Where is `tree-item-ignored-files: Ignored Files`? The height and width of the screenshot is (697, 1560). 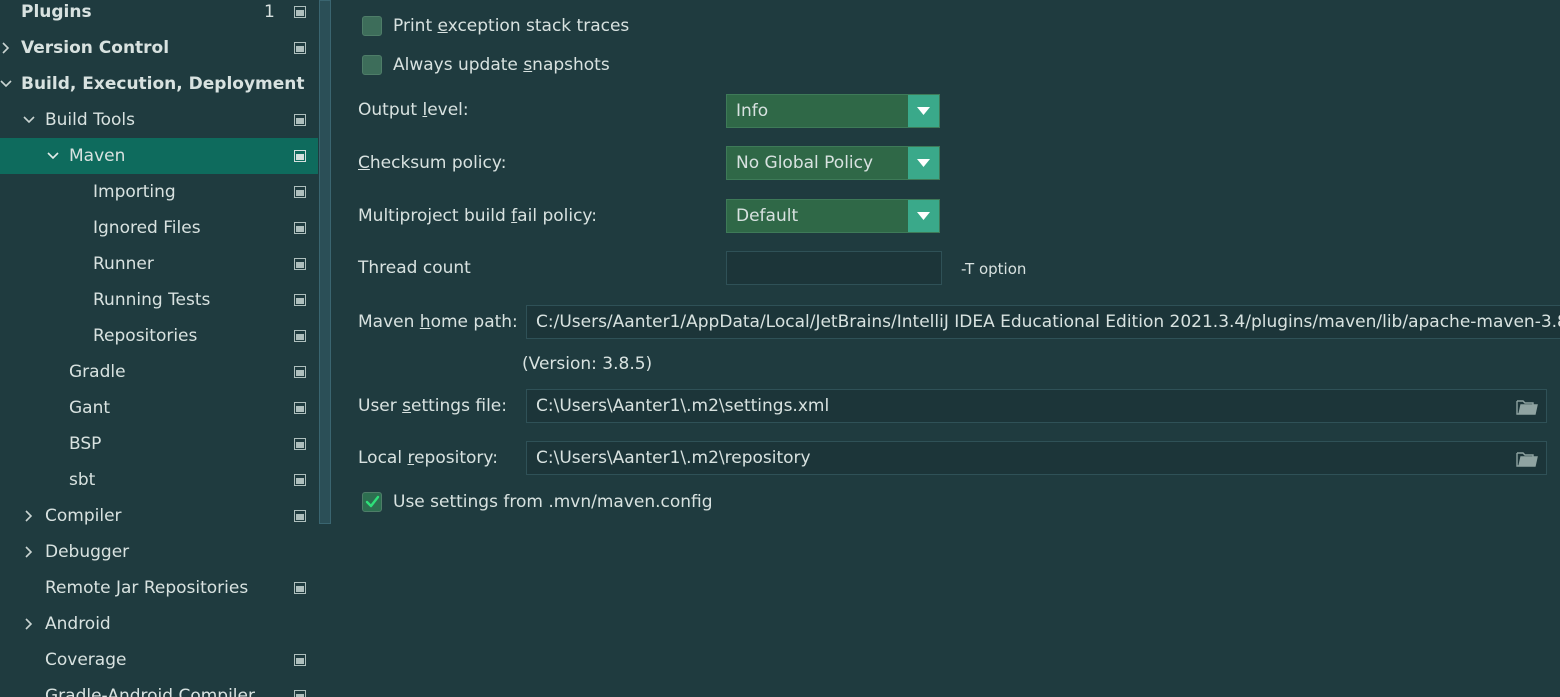
tree-item-ignored-files: Ignored Files is located at coordinates (159, 228).